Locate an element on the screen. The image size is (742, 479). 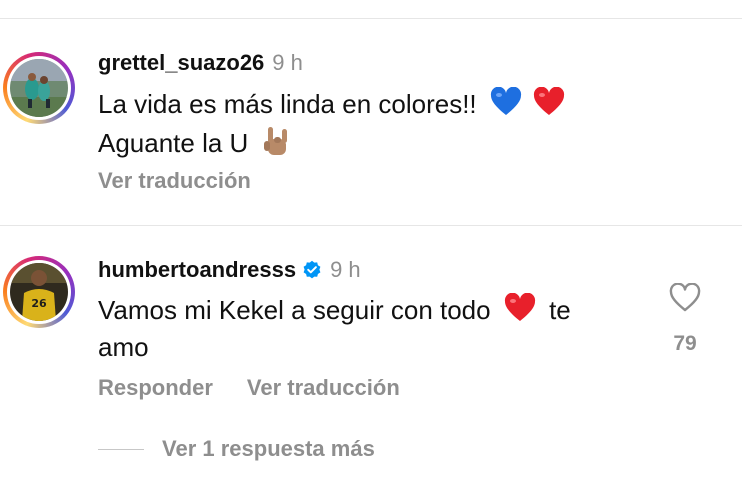
avatar is located at coordinates (39, 88).